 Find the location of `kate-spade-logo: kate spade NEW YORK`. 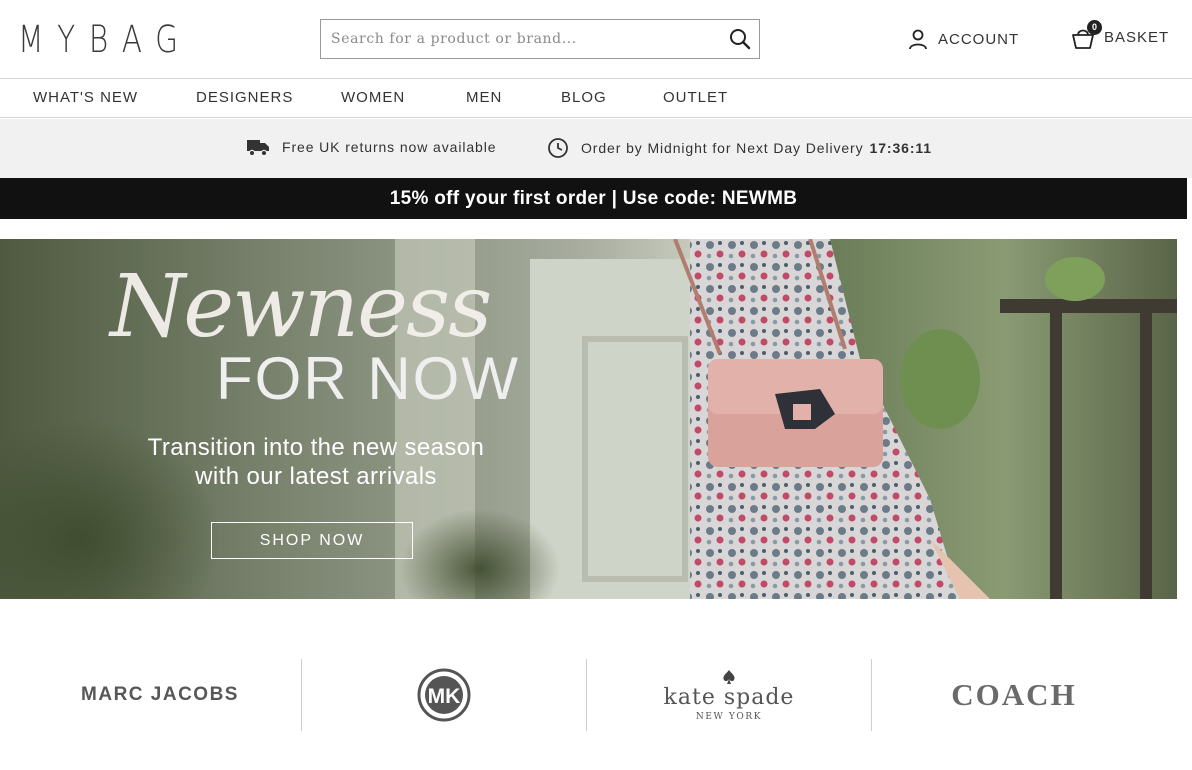

kate-spade-logo: kate spade NEW YORK is located at coordinates (729, 695).